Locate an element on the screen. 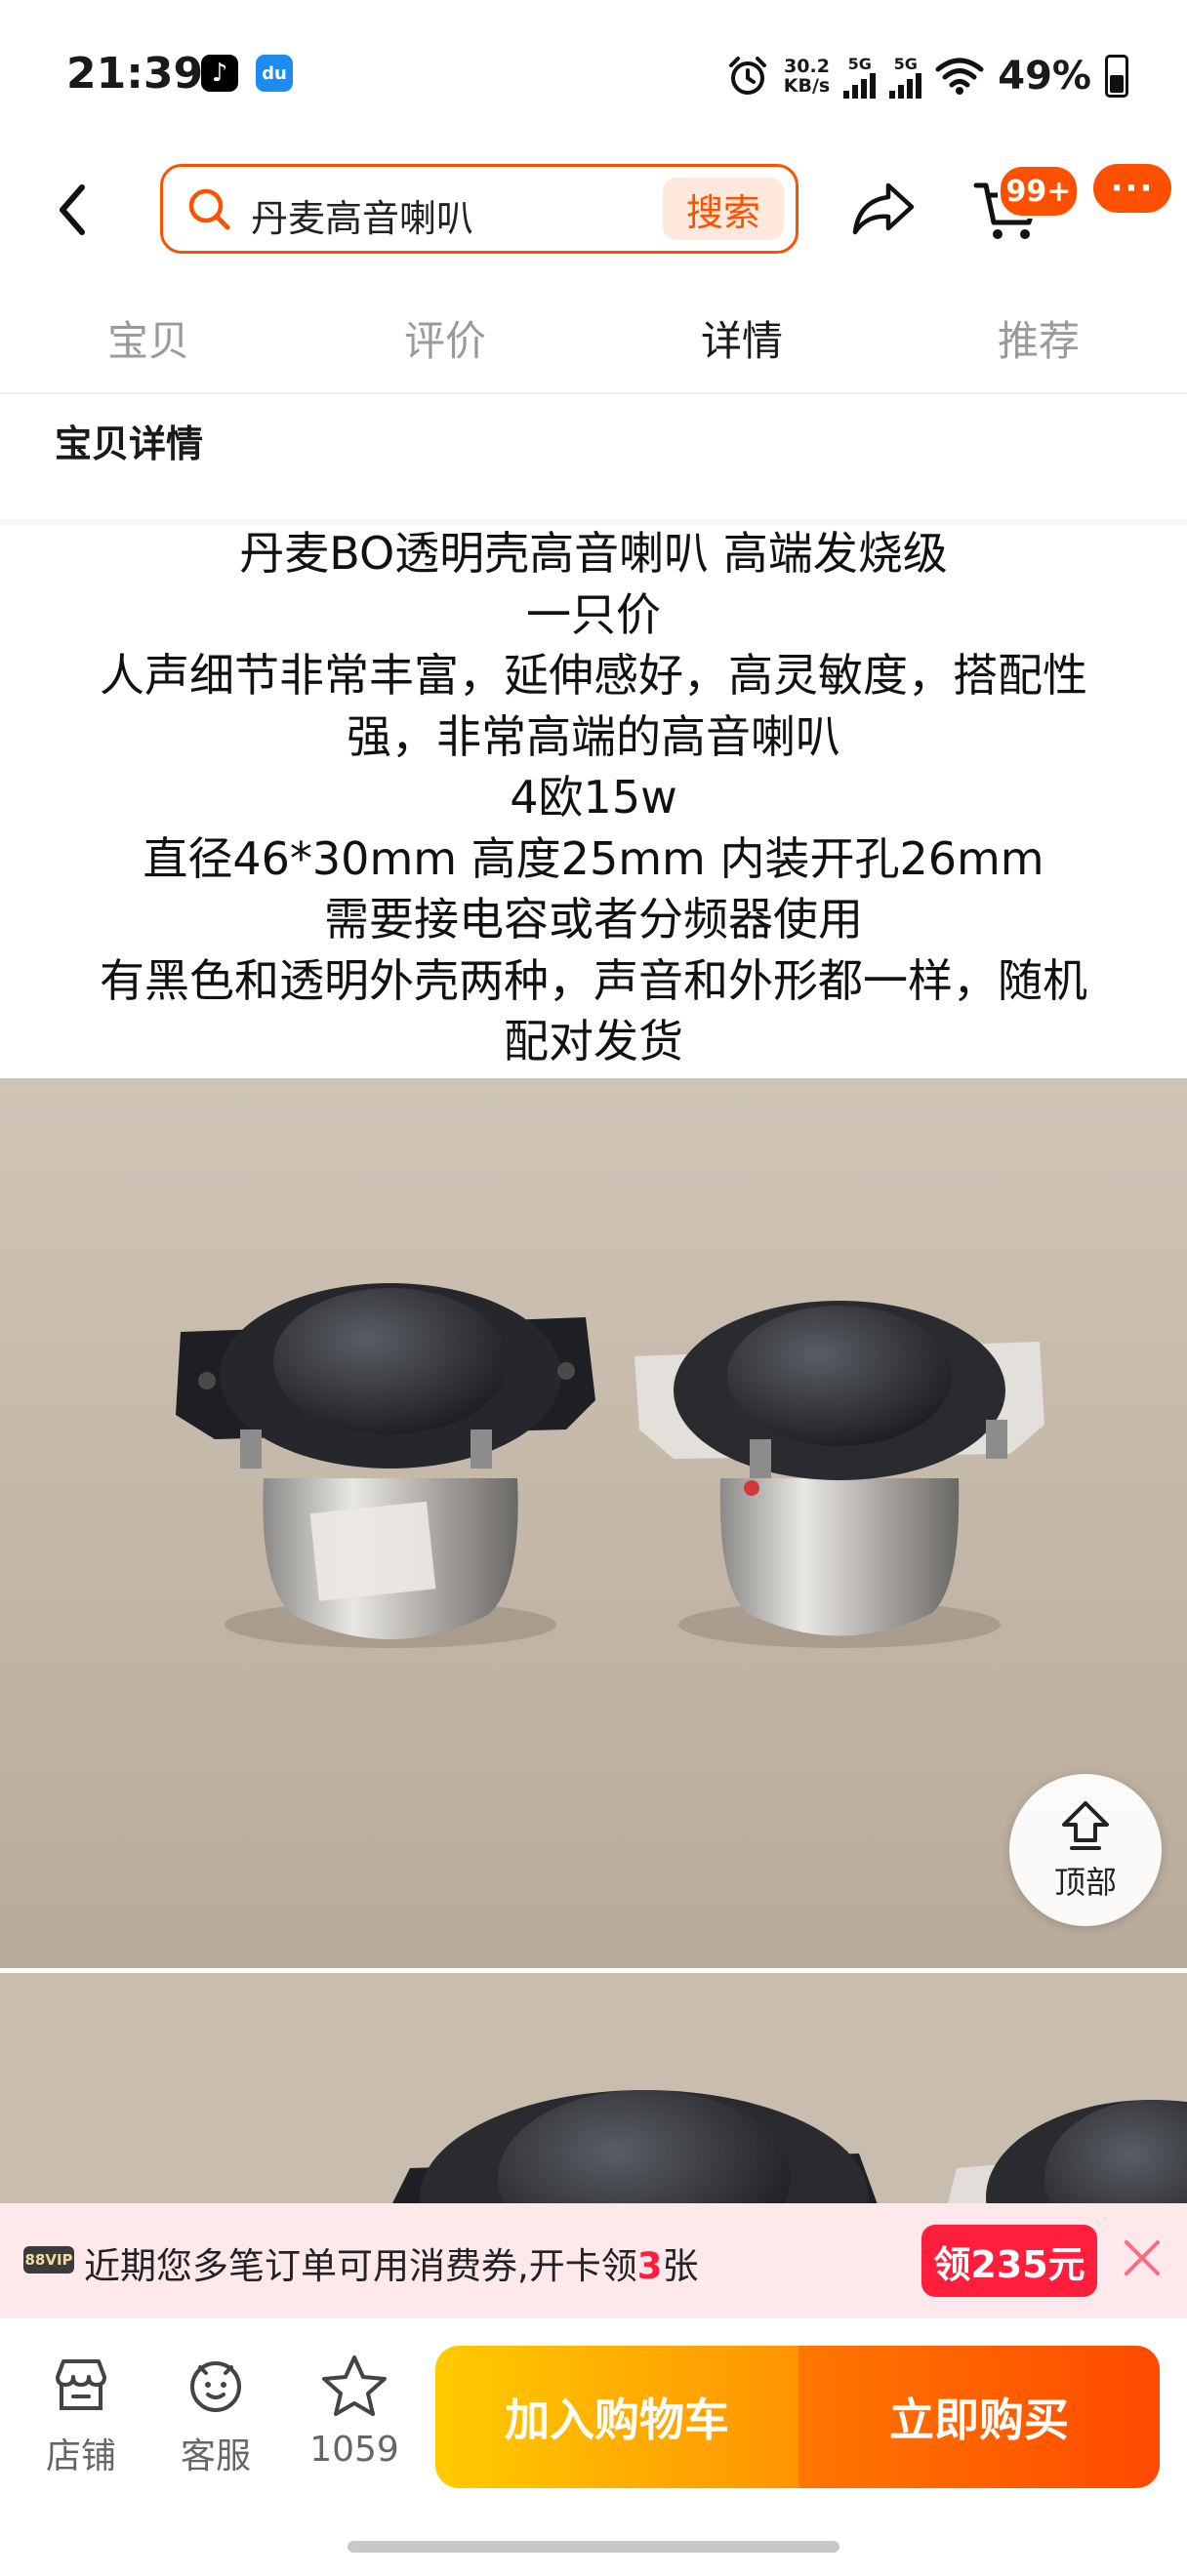  tiktok-app-icon: ♪ is located at coordinates (219, 73).